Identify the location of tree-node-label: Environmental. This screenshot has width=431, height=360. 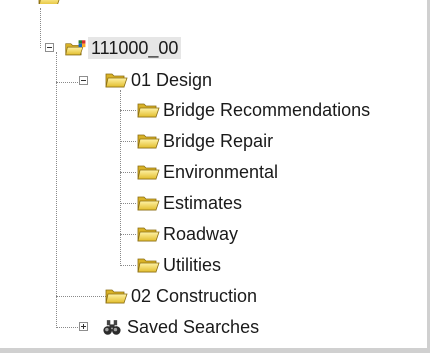
(221, 172).